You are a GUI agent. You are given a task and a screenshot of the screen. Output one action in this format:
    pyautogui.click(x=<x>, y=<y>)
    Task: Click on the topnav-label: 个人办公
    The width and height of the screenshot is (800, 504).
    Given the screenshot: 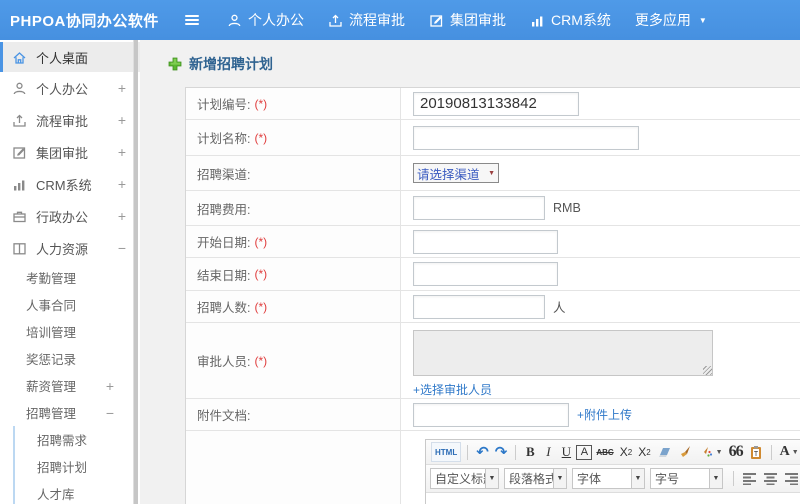 What is the action you would take?
    pyautogui.click(x=276, y=20)
    